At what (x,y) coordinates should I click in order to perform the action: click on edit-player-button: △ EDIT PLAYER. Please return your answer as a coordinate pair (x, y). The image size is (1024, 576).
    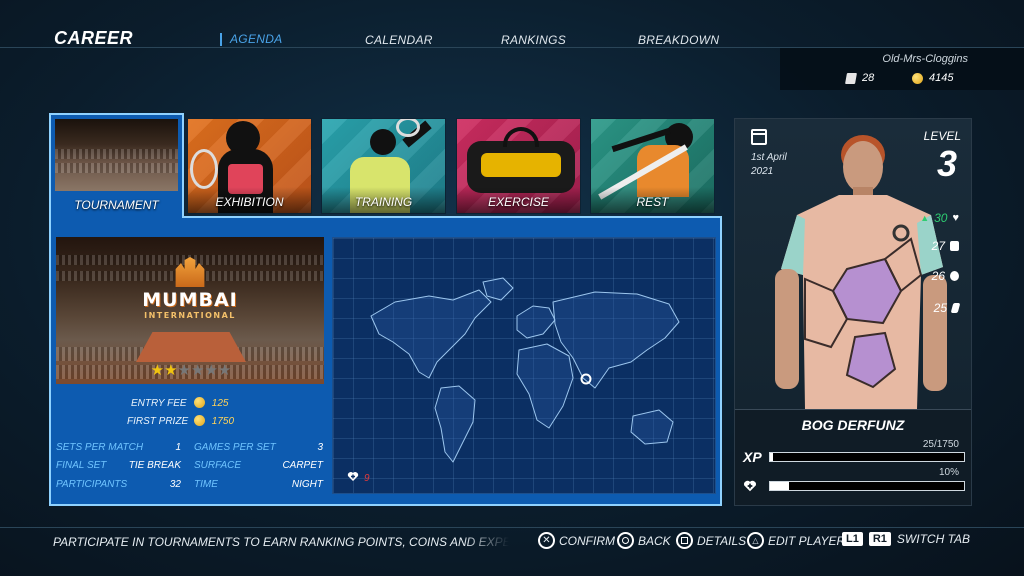
    Looking at the image, I should click on (796, 540).